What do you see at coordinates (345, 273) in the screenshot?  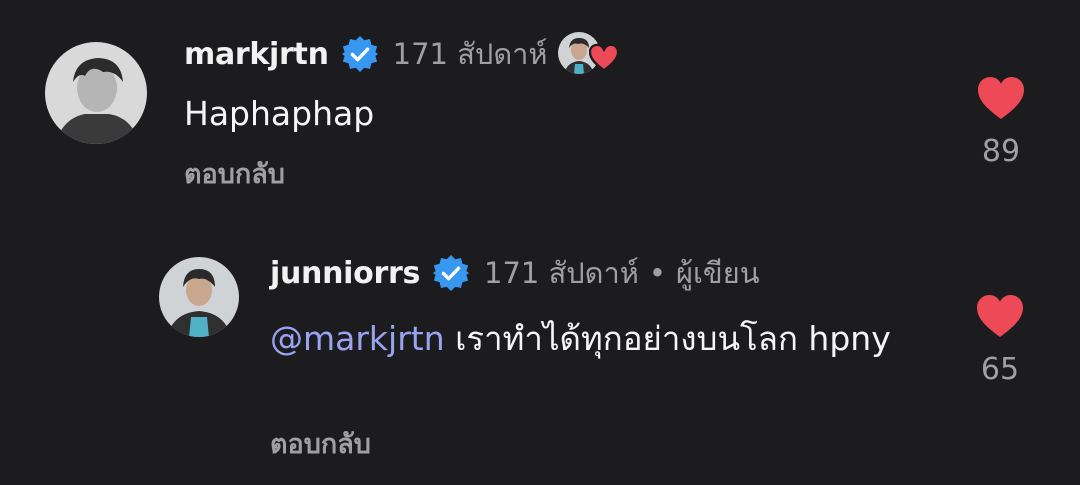 I see `username: junniorrs` at bounding box center [345, 273].